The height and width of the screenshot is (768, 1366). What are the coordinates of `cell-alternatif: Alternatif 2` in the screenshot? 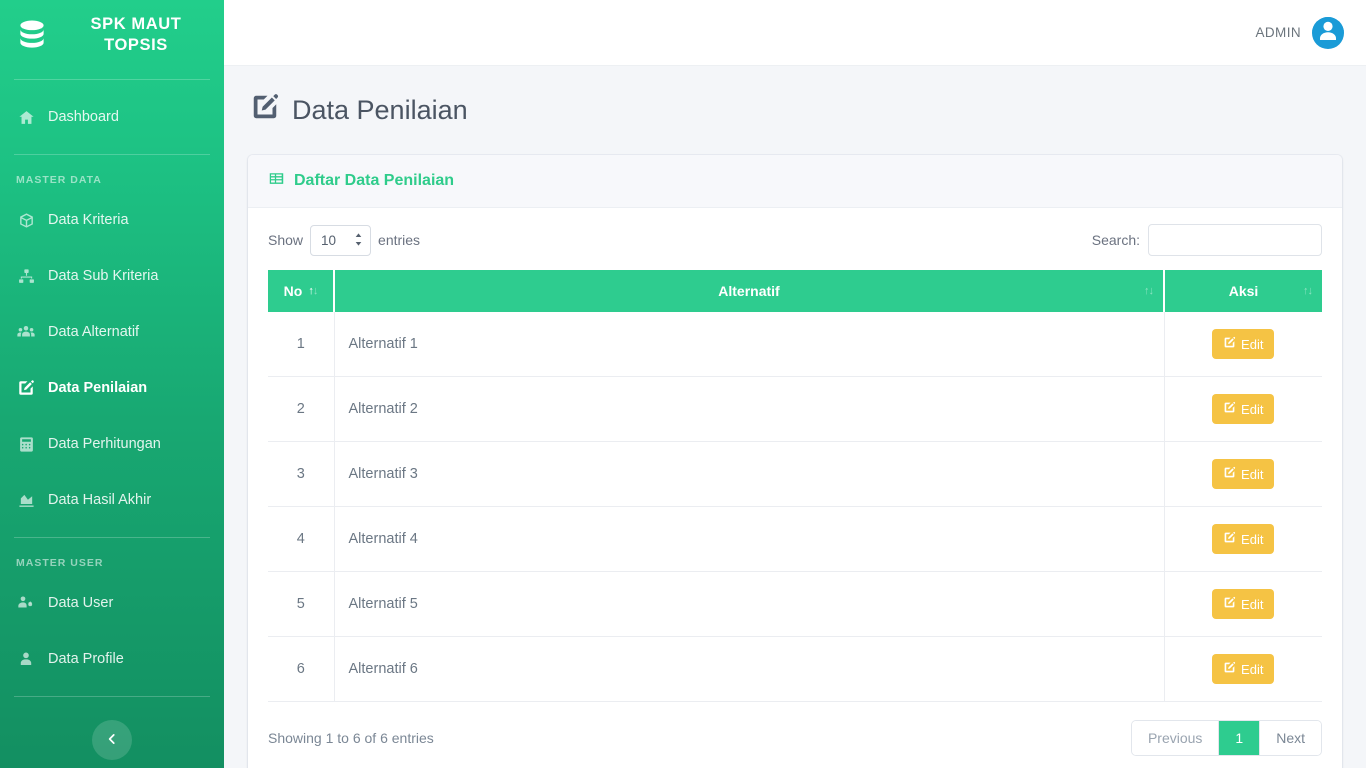 It's located at (749, 409).